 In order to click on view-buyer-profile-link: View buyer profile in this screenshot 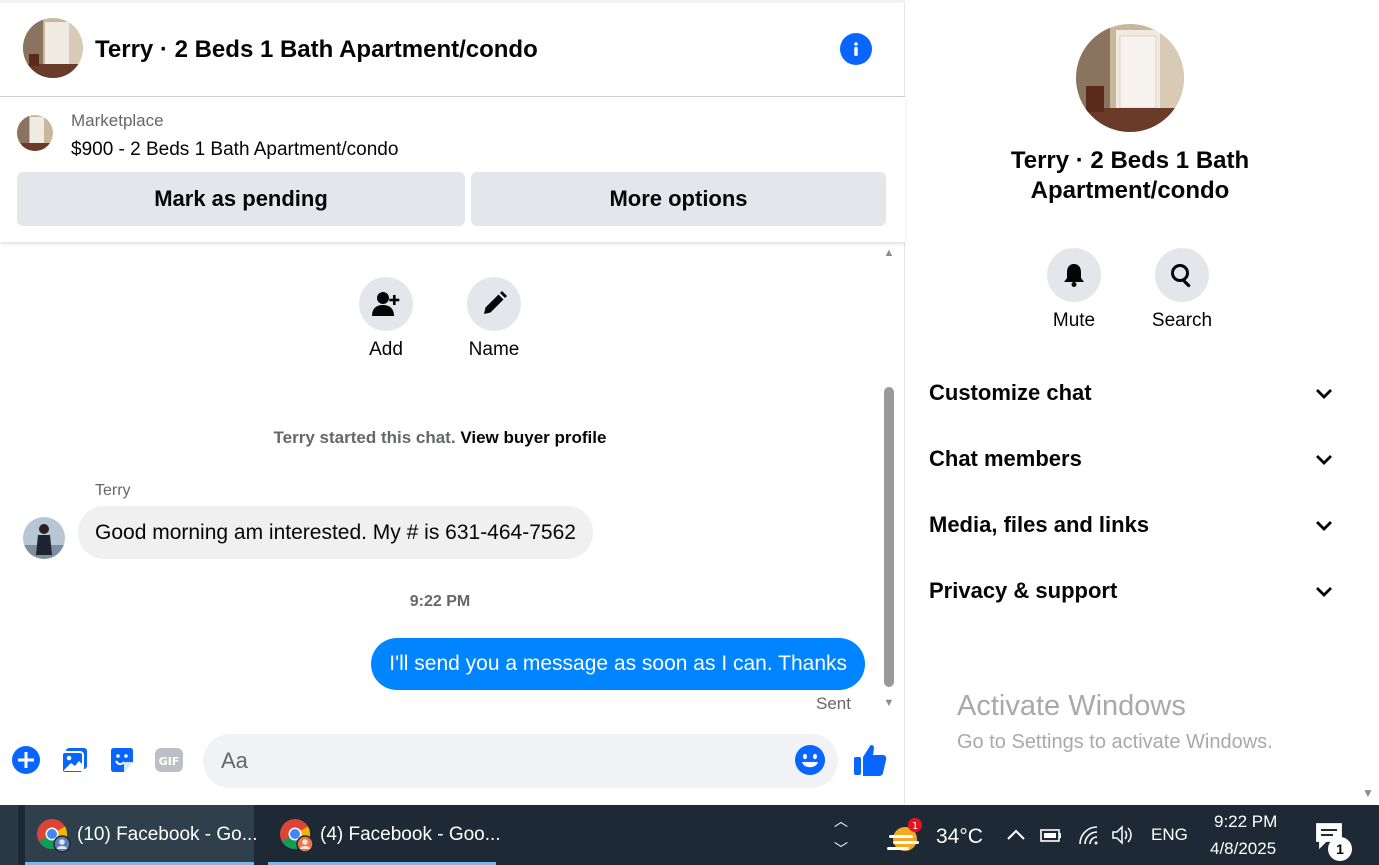, I will do `click(533, 437)`.